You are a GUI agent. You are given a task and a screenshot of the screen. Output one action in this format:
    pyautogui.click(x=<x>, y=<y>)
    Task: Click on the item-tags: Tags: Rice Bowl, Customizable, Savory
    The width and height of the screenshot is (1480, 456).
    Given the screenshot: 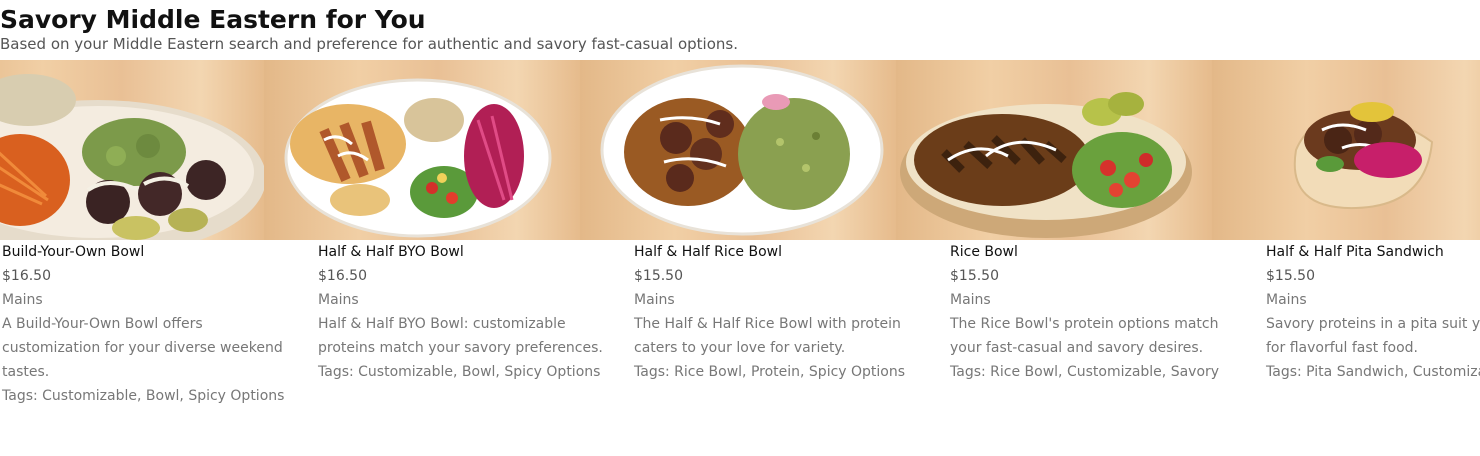 What is the action you would take?
    pyautogui.click(x=1085, y=372)
    